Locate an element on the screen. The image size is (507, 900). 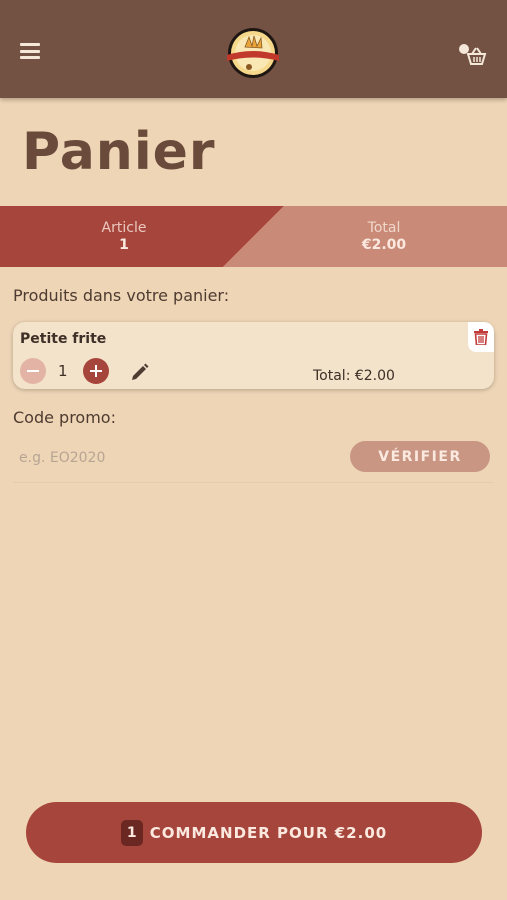
order-button-label: COMMANDER POUR €2.00 is located at coordinates (268, 832).